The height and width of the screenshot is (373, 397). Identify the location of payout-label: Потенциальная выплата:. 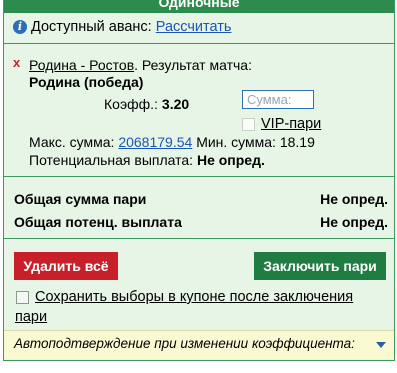
(111, 160).